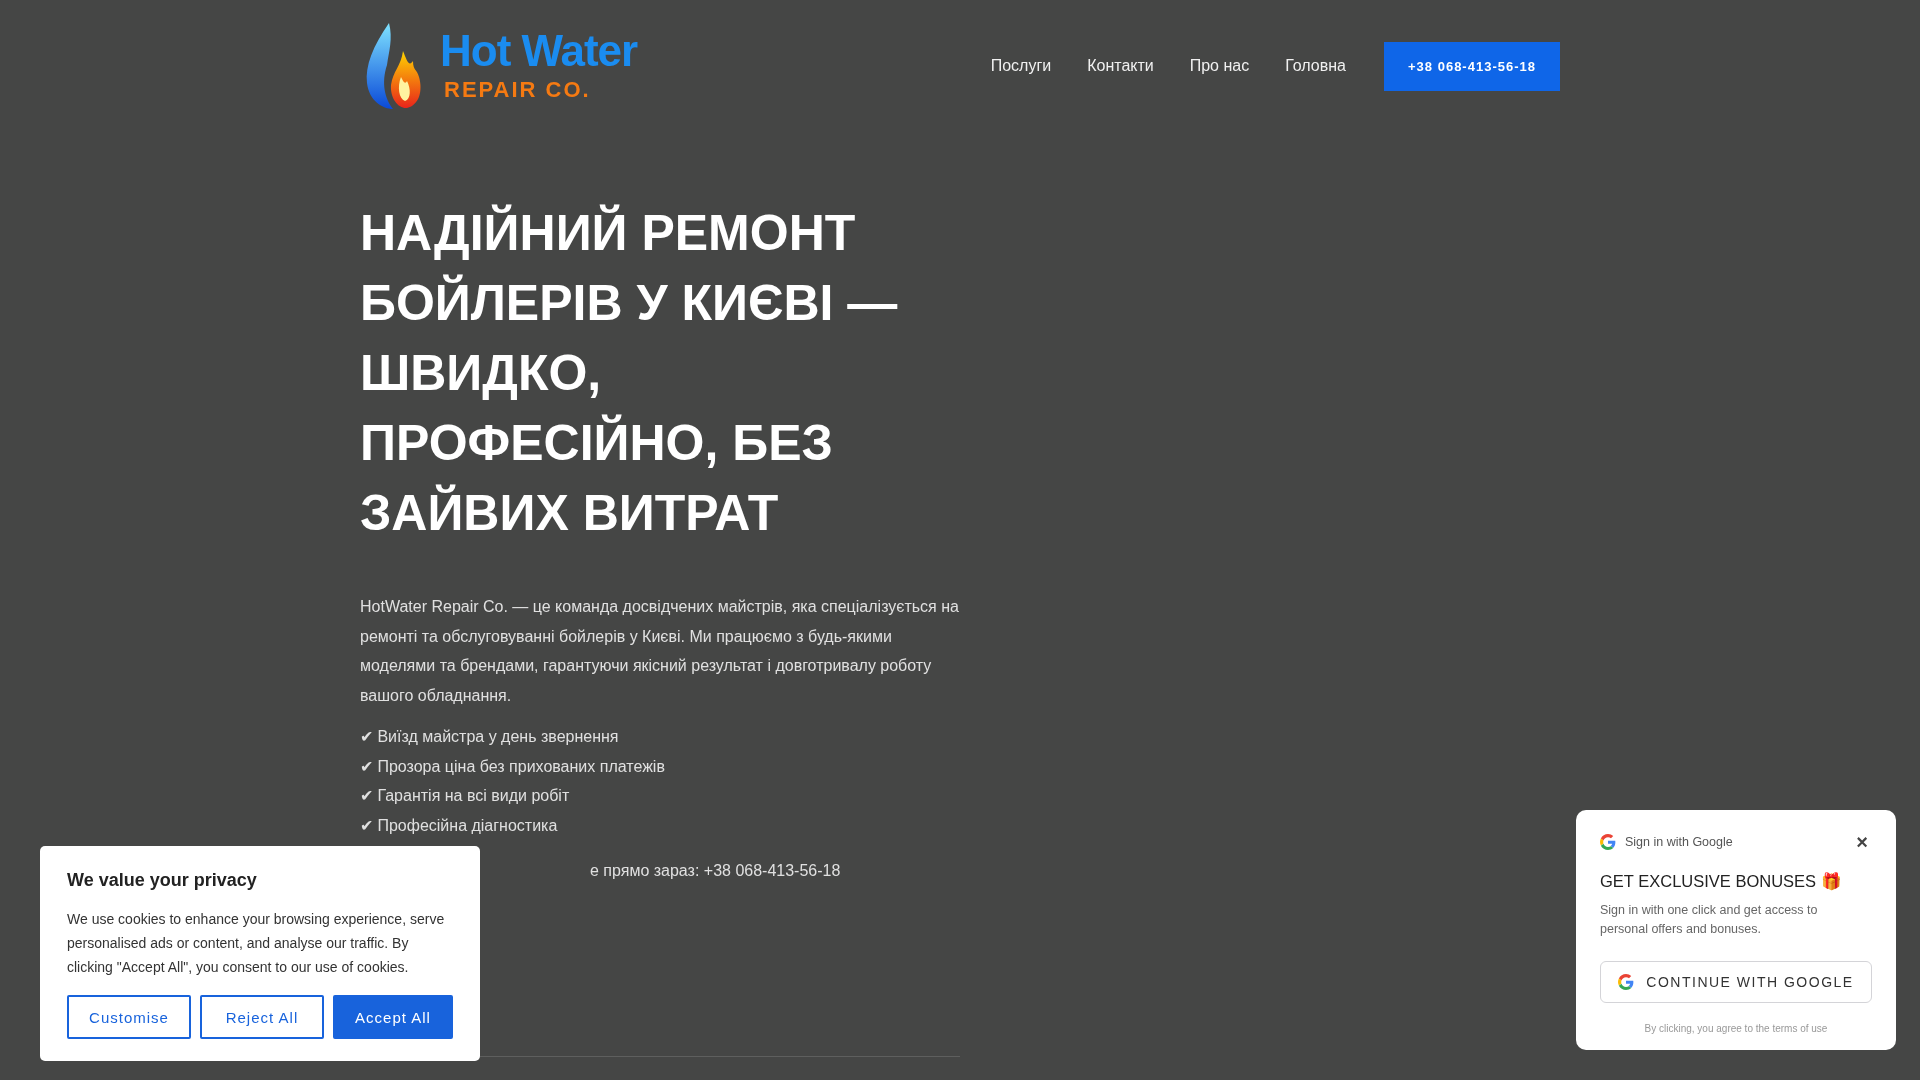 The height and width of the screenshot is (1080, 1920). What do you see at coordinates (459, 825) in the screenshot?
I see `feature-item: ✔ Професійна діагностика` at bounding box center [459, 825].